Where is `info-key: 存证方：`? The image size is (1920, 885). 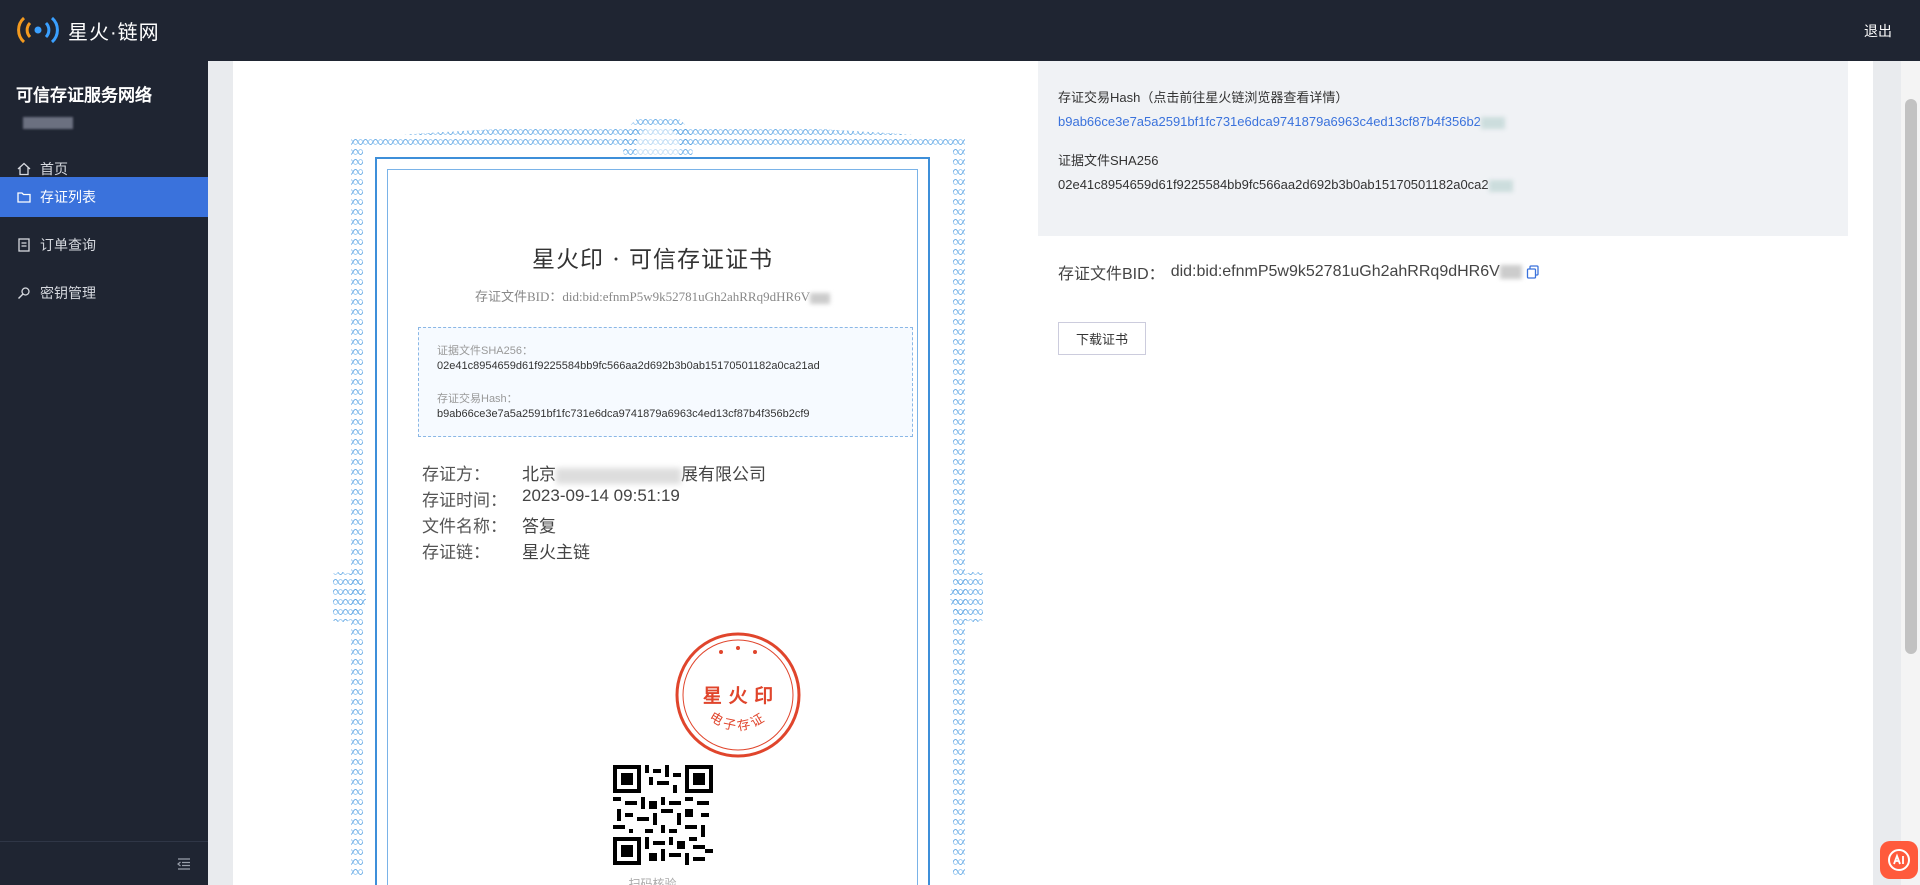 info-key: 存证方： is located at coordinates (456, 475).